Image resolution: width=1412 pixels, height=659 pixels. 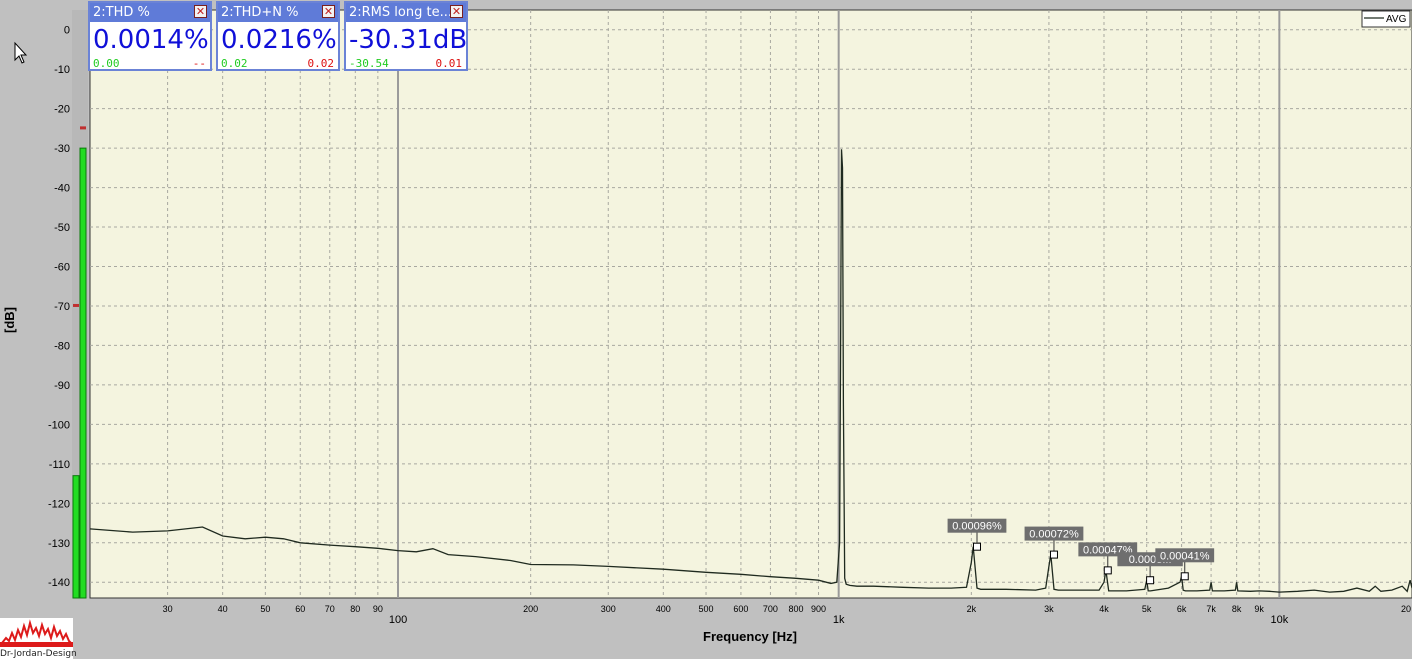 What do you see at coordinates (378, 609) in the screenshot?
I see `x-minor-tick-label: 90` at bounding box center [378, 609].